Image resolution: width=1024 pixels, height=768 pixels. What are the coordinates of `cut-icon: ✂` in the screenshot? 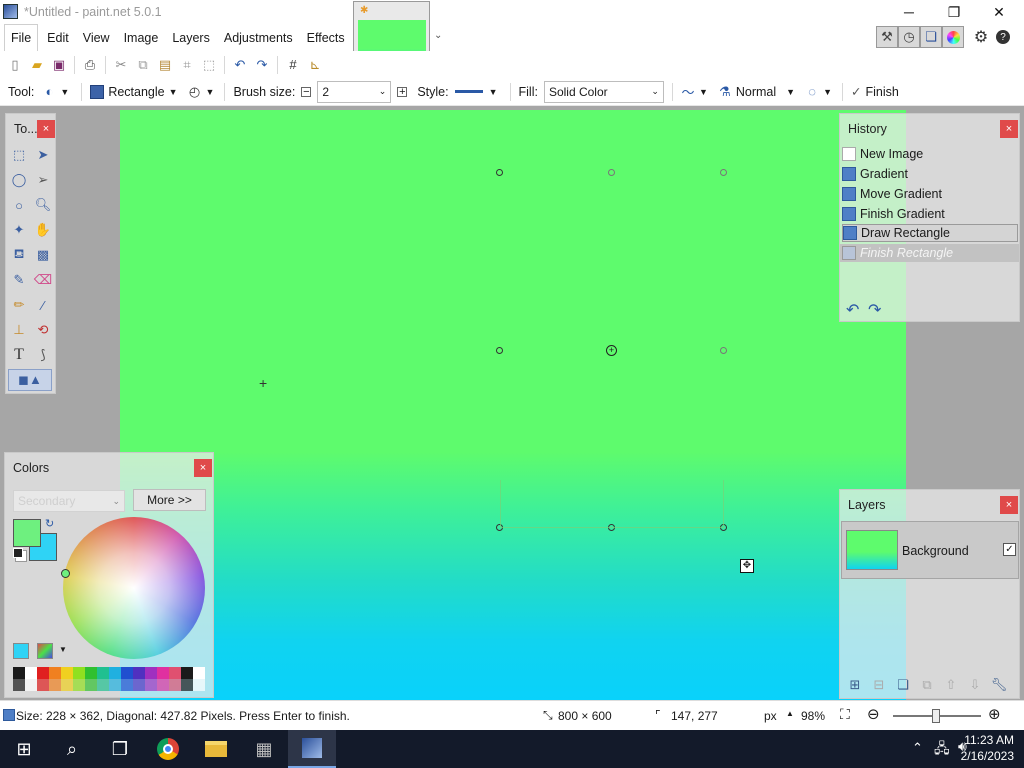 It's located at (121, 65).